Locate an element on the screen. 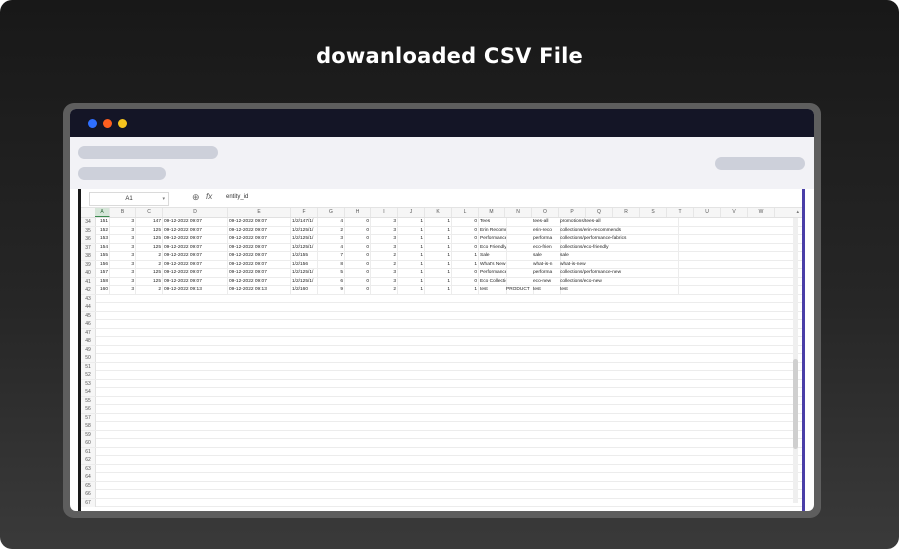 The image size is (899, 551). row-number: 54 is located at coordinates (88, 392).